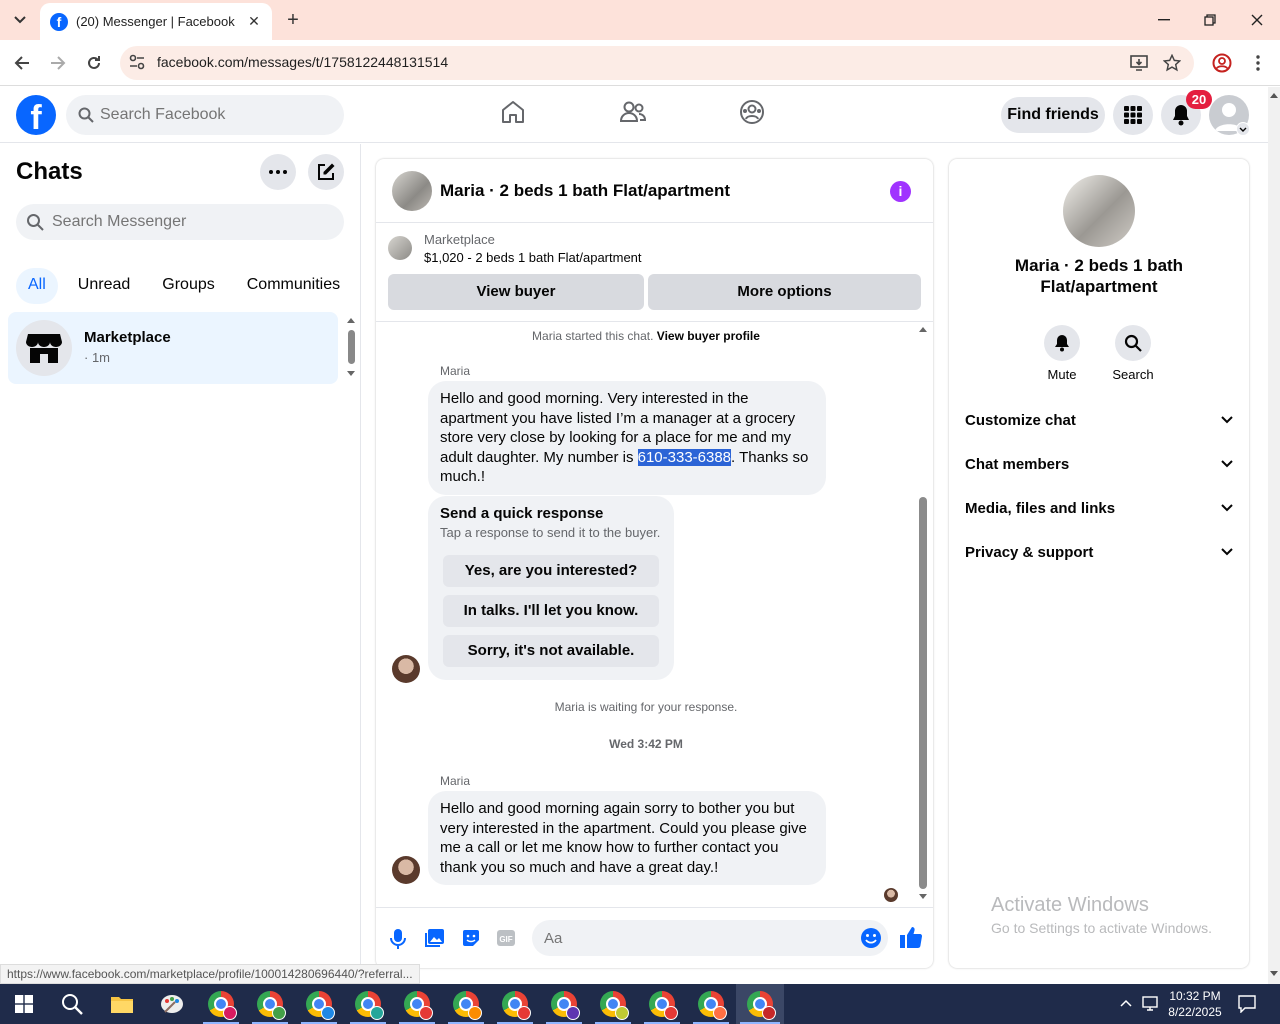  What do you see at coordinates (215, 115) in the screenshot?
I see `facebook-search-input` at bounding box center [215, 115].